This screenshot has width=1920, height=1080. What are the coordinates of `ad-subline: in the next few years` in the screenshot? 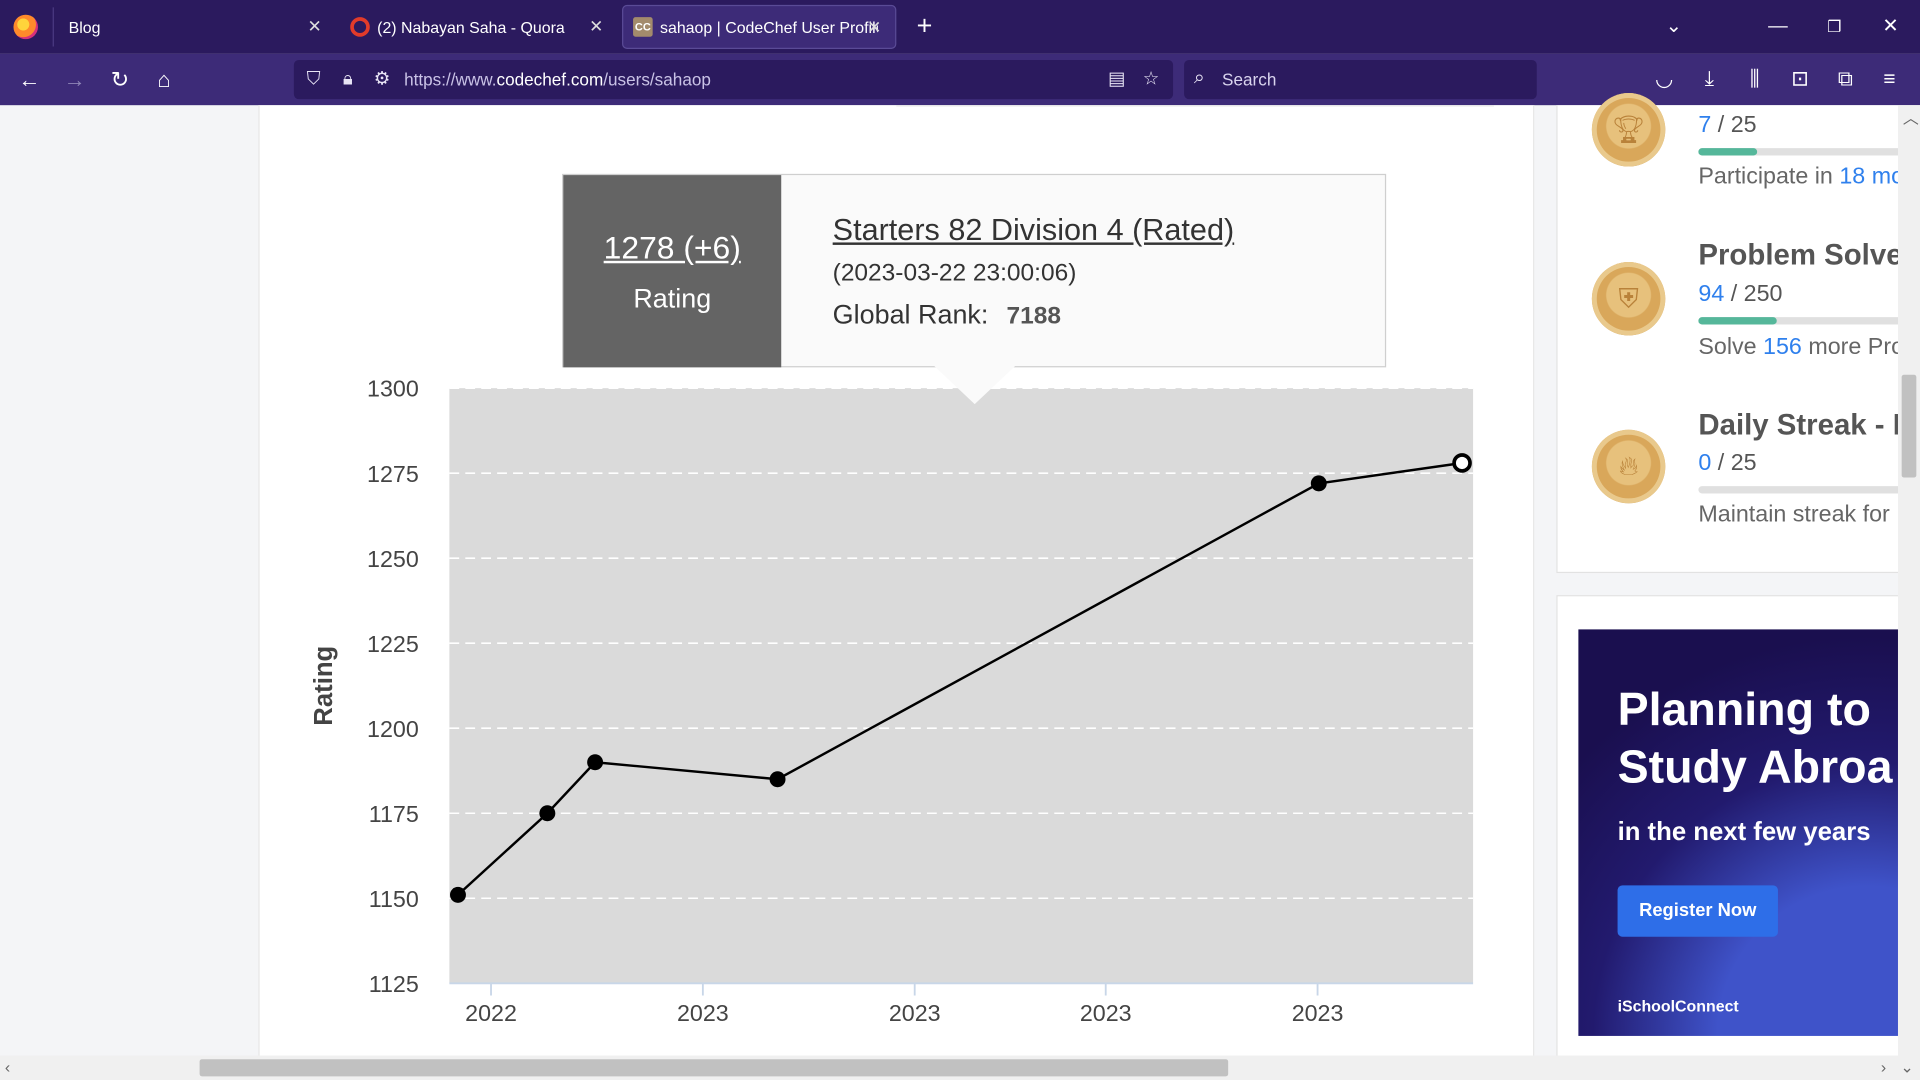 It's located at (1744, 832).